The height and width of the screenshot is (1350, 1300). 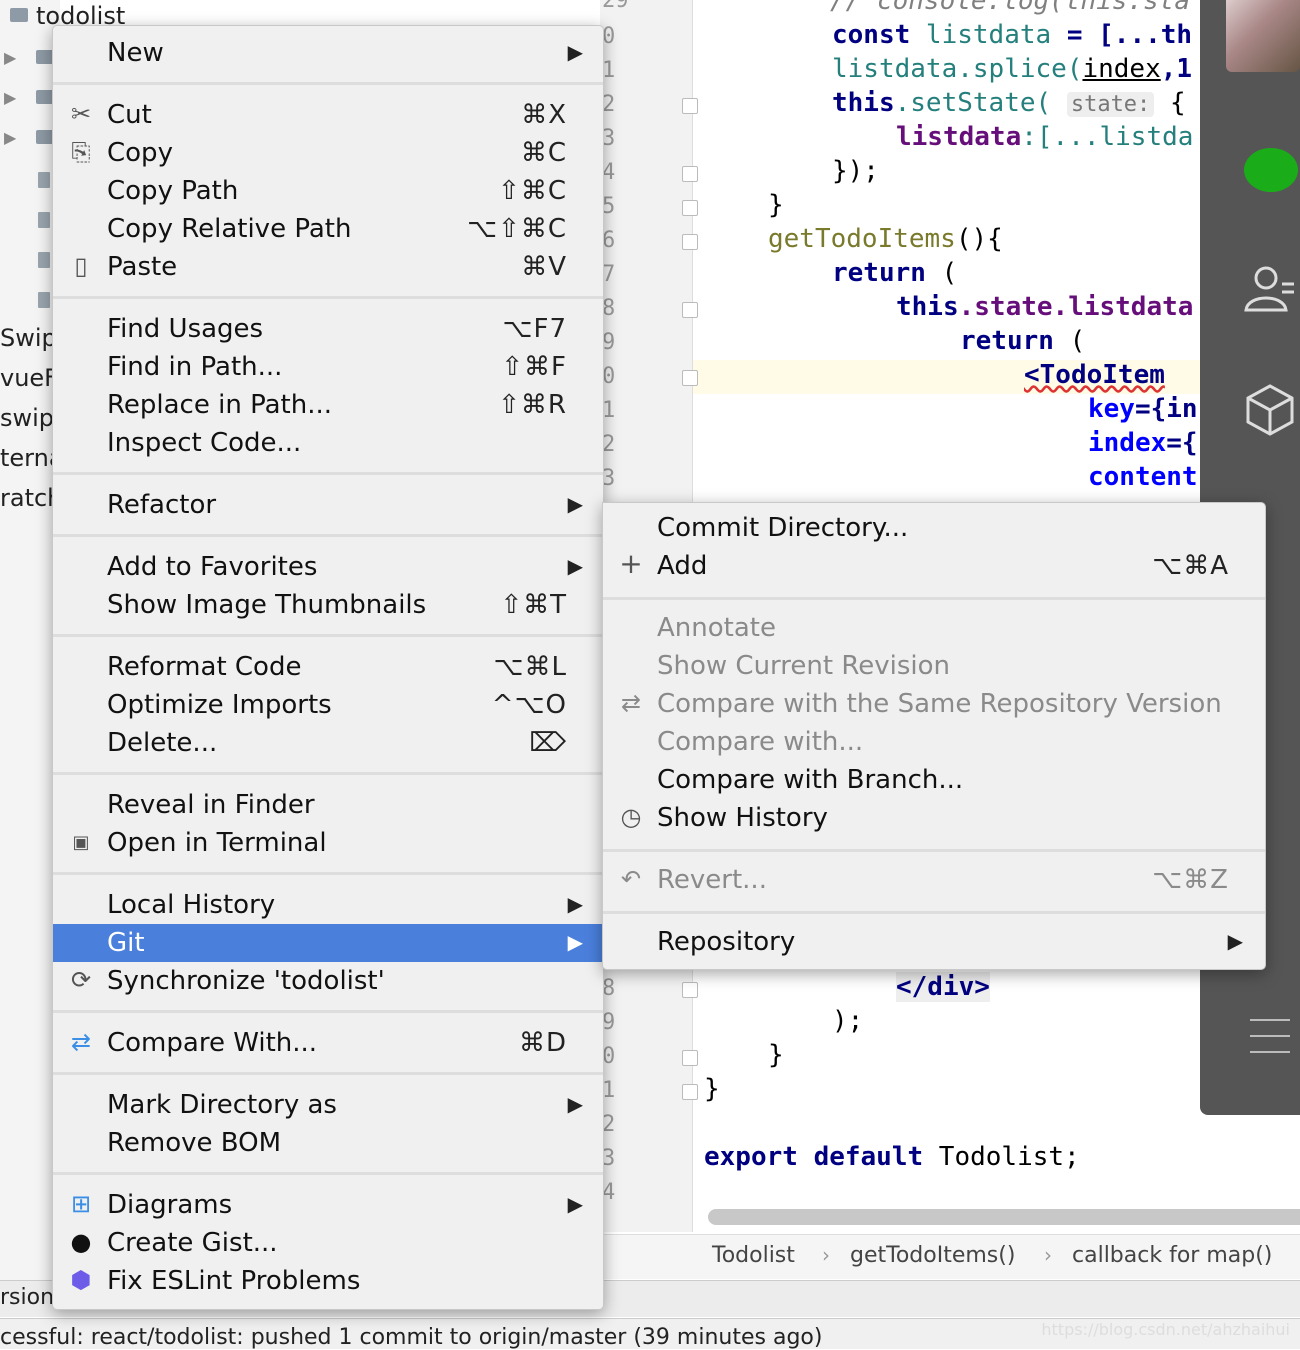 I want to click on menu-item-copy-path: Copy Path ⇧⌘C, so click(x=328, y=191).